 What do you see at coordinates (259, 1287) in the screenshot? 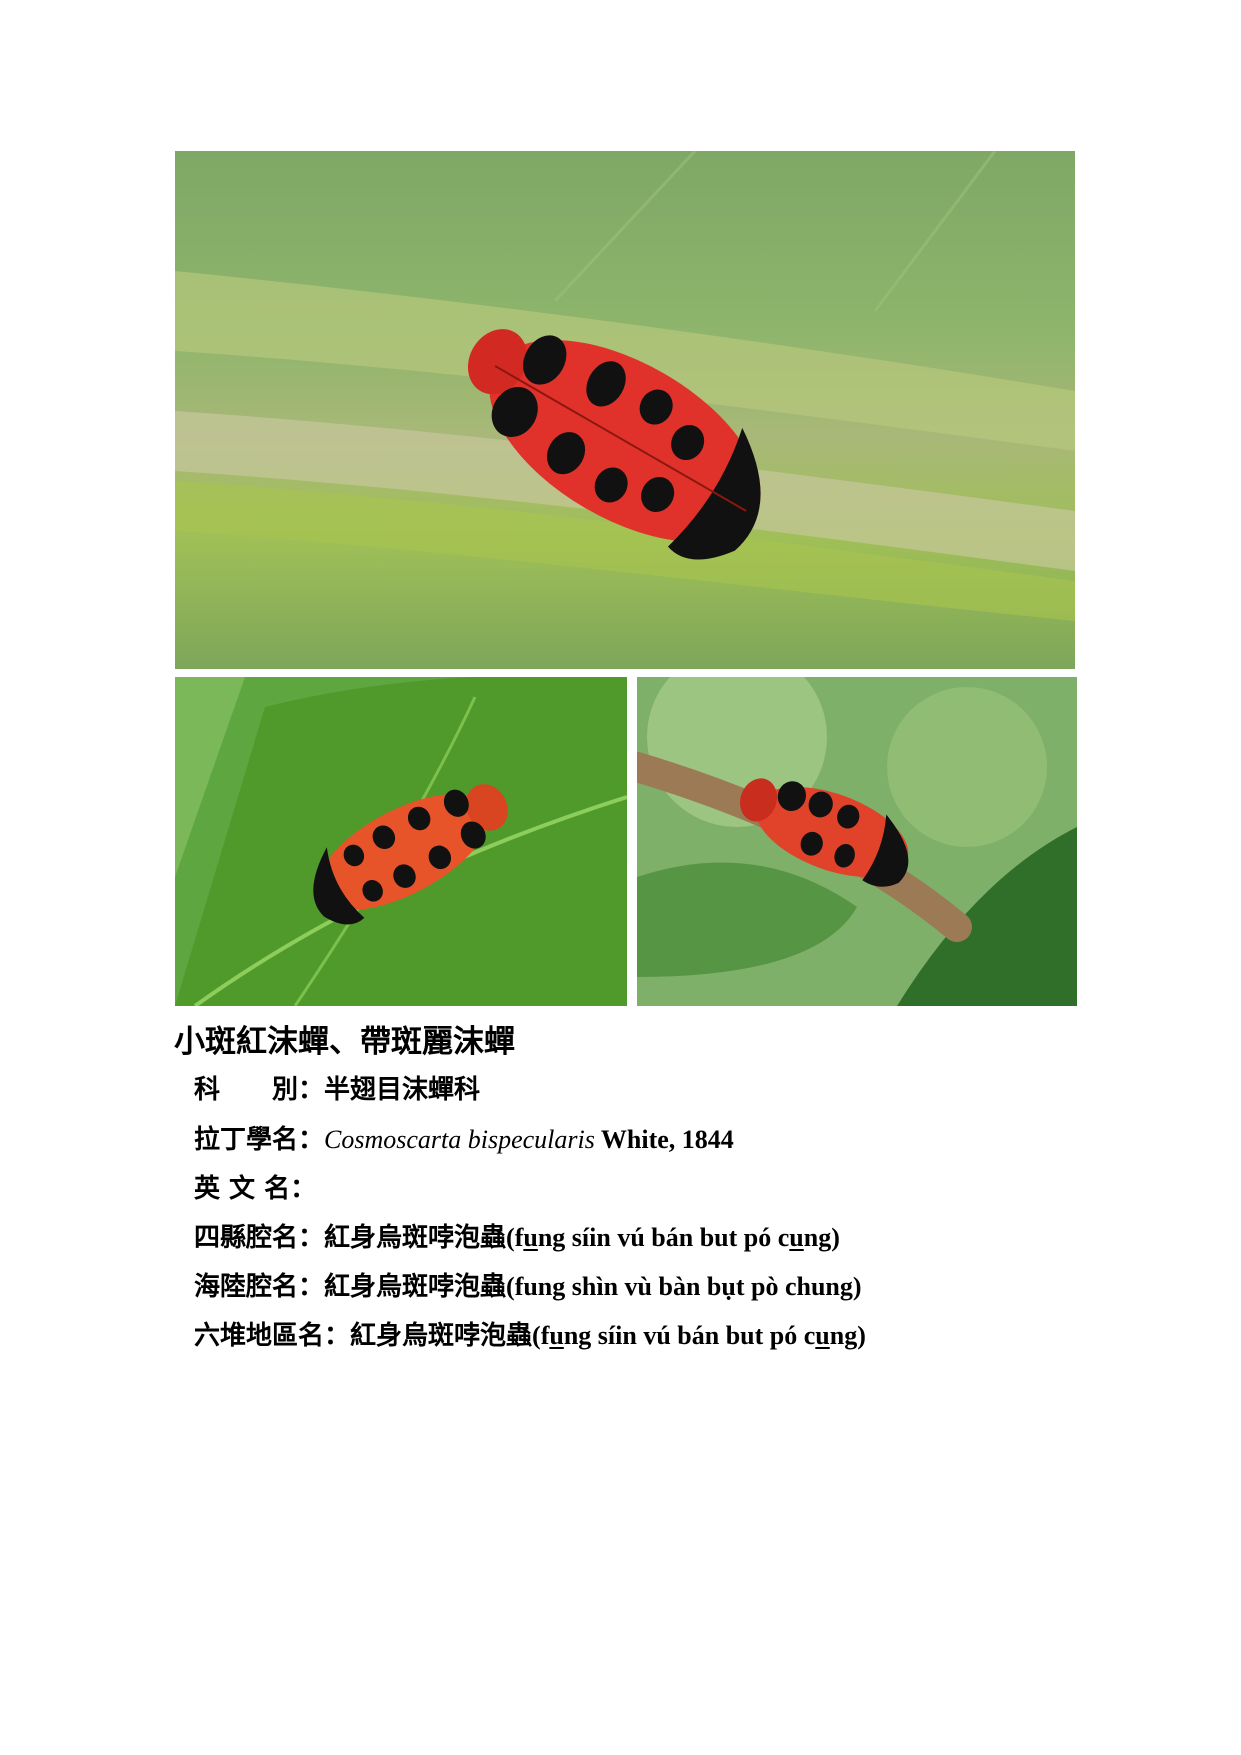
I see `hailu-label: 海陸腔名：` at bounding box center [259, 1287].